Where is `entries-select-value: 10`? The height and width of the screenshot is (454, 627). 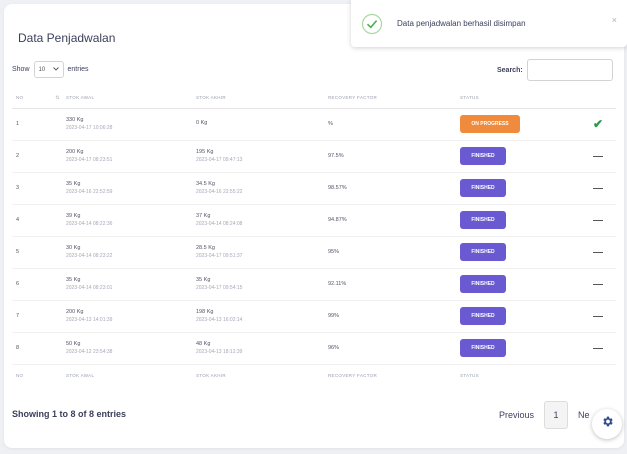
entries-select-value: 10 is located at coordinates (42, 69).